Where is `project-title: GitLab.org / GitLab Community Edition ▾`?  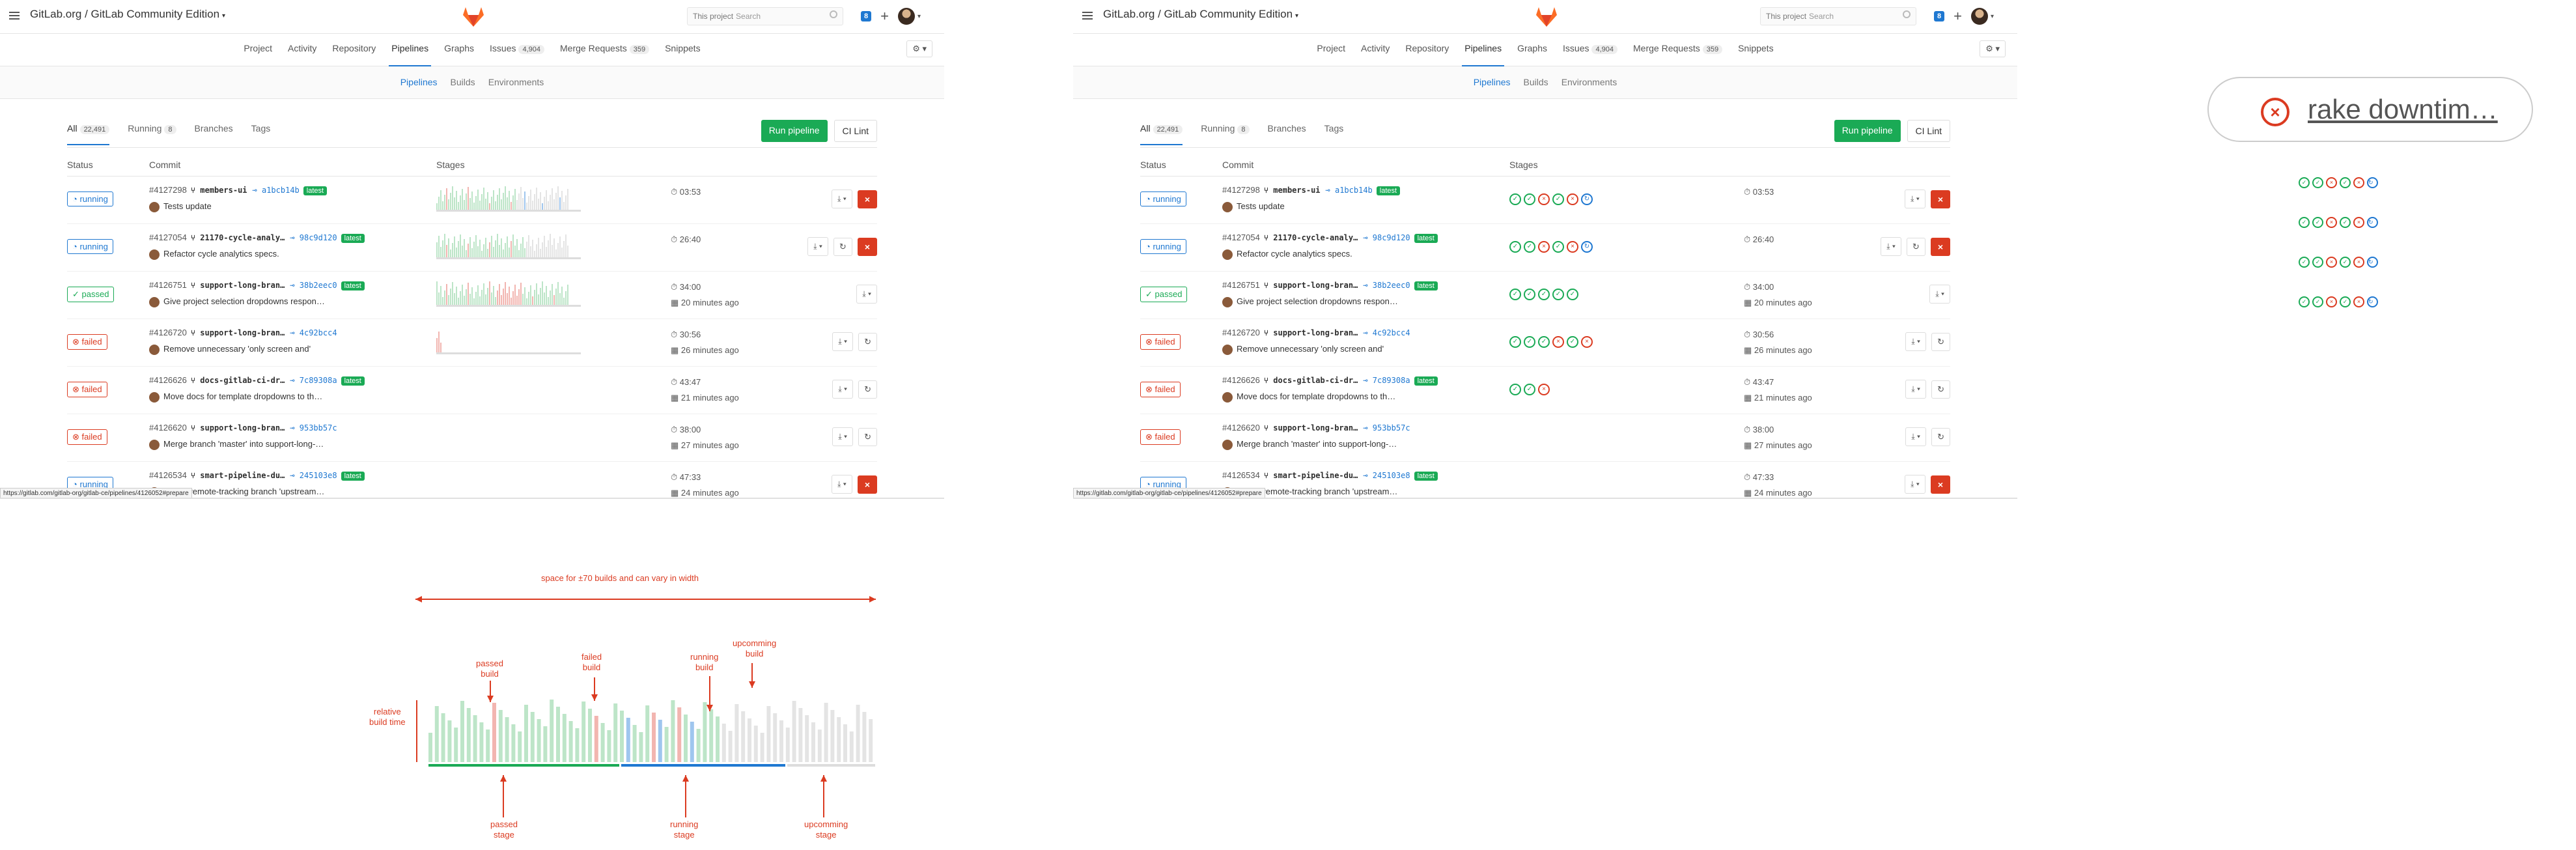 project-title: GitLab.org / GitLab Community Edition ▾ is located at coordinates (128, 14).